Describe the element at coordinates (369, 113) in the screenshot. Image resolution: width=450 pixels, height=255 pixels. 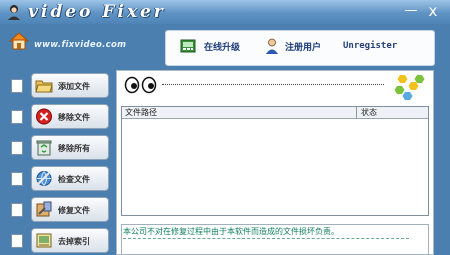
I see `column-header-status: 状态` at that location.